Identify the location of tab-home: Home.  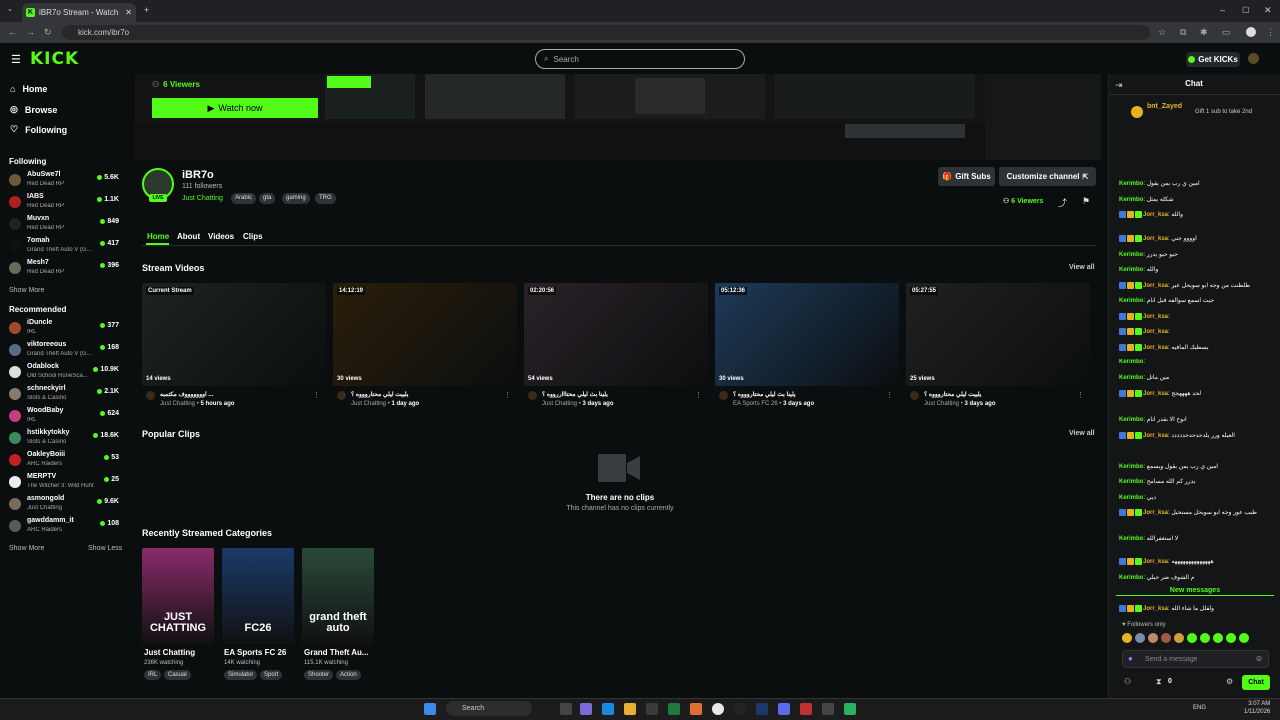
(158, 236).